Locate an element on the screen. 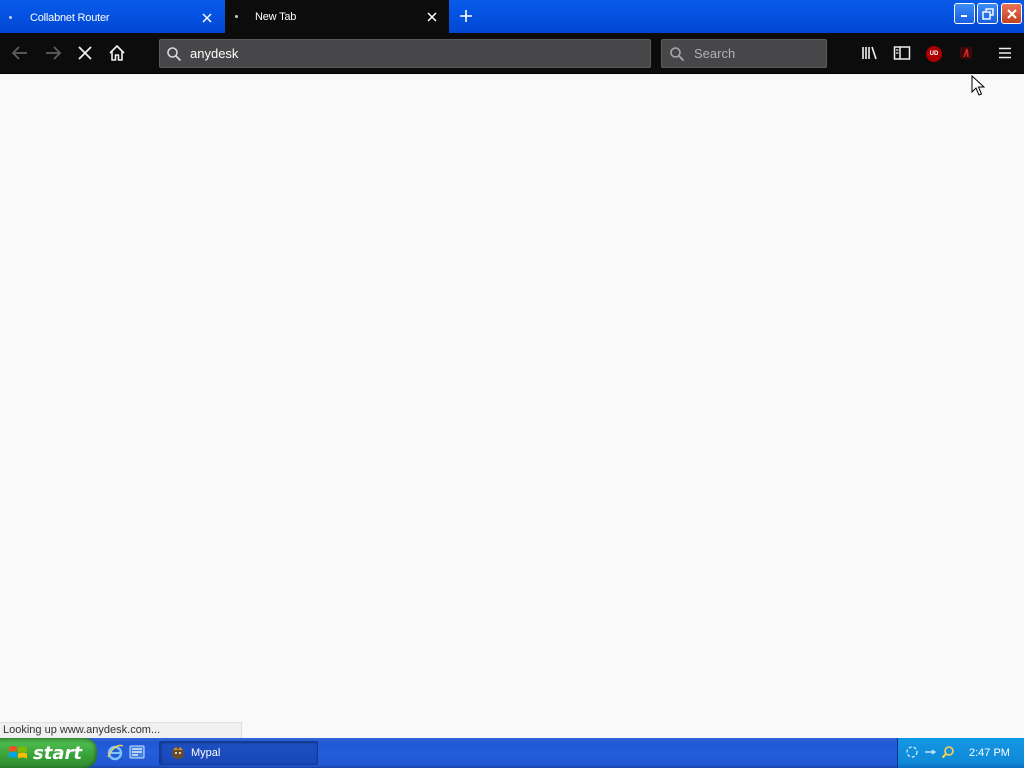  ie-icon is located at coordinates (115, 753).